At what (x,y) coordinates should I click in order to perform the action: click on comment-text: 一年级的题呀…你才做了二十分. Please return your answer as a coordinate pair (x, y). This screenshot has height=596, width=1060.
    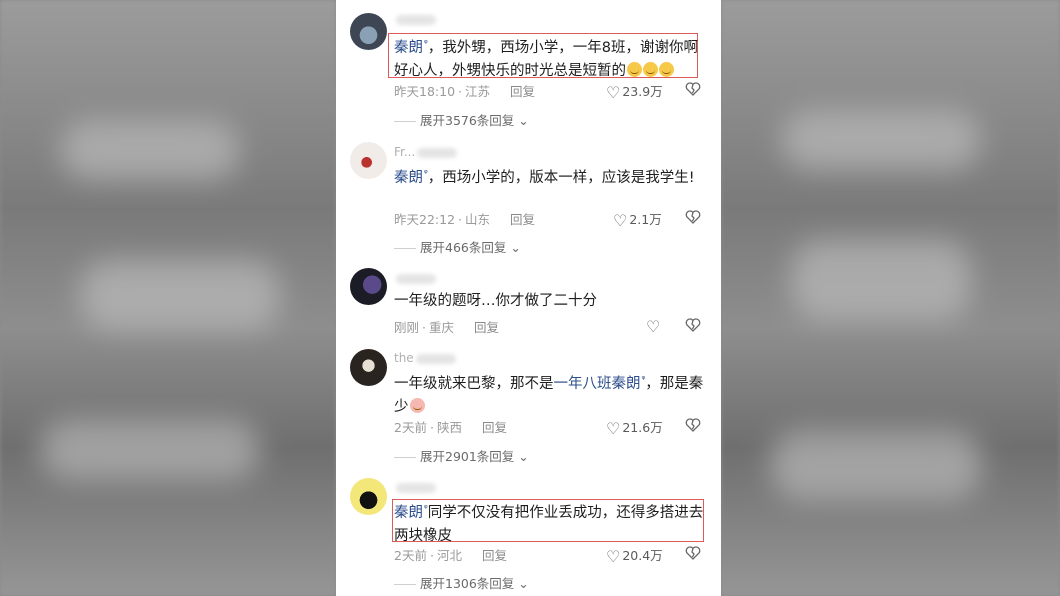
    Looking at the image, I should click on (495, 301).